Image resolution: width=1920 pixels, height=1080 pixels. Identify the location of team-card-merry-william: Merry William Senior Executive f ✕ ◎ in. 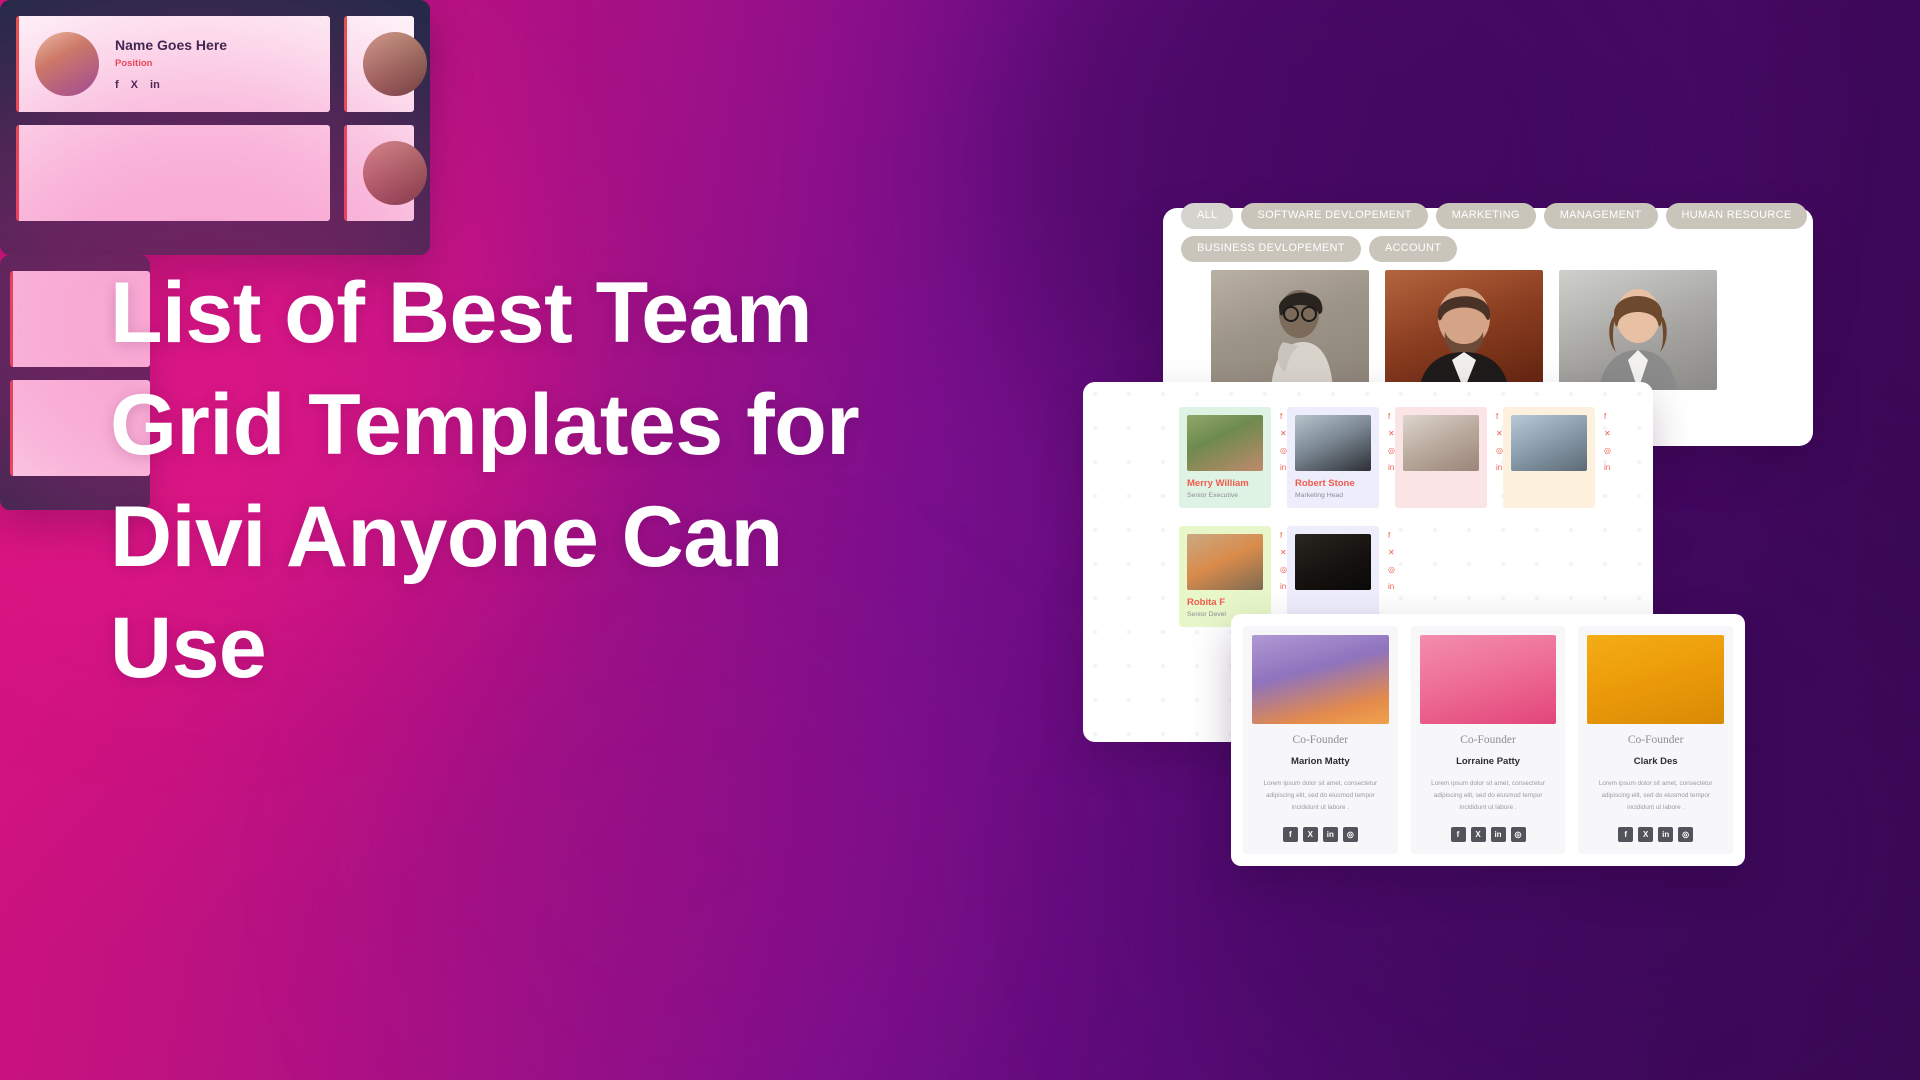
(1233, 457).